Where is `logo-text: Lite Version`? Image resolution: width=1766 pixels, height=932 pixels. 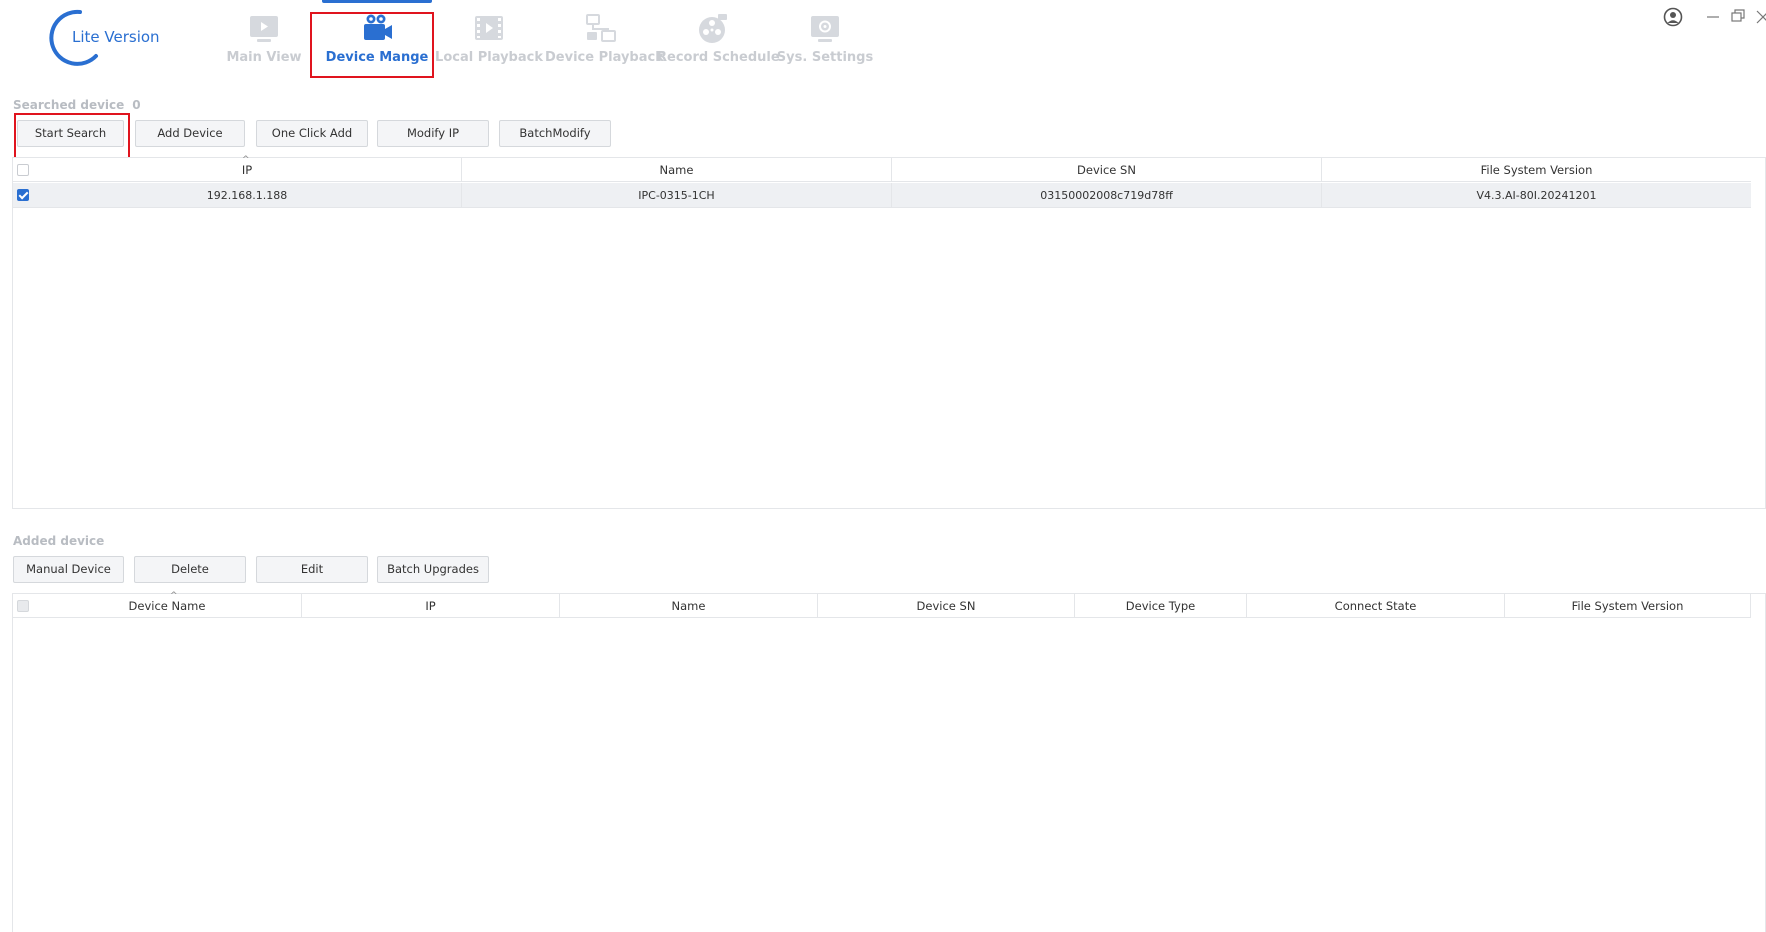
logo-text: Lite Version is located at coordinates (116, 37).